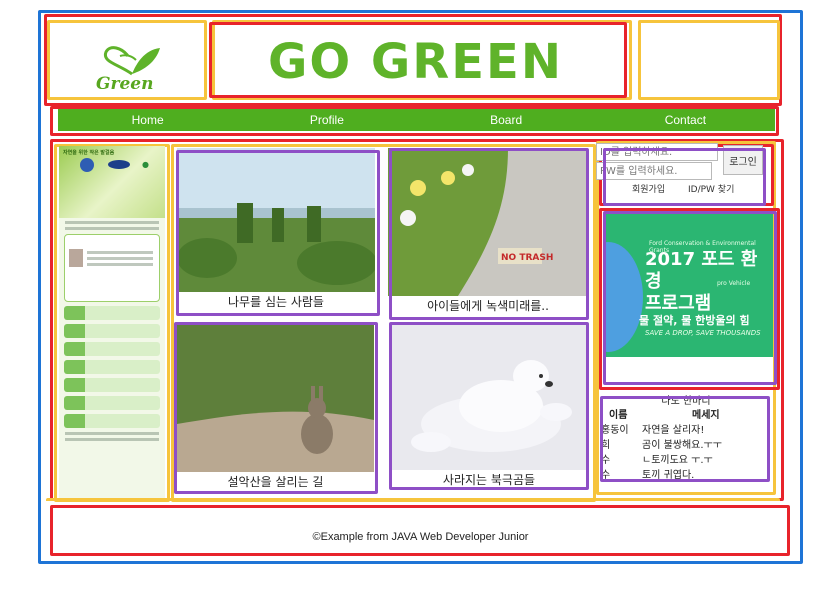 This screenshot has height=605, width=831. What do you see at coordinates (684, 177) in the screenshot?
I see `login-outline` at bounding box center [684, 177].